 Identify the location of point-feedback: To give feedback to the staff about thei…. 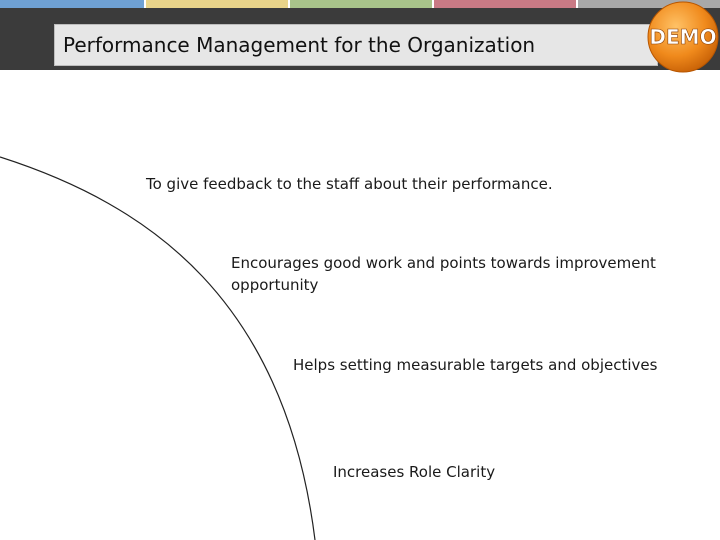
(349, 184).